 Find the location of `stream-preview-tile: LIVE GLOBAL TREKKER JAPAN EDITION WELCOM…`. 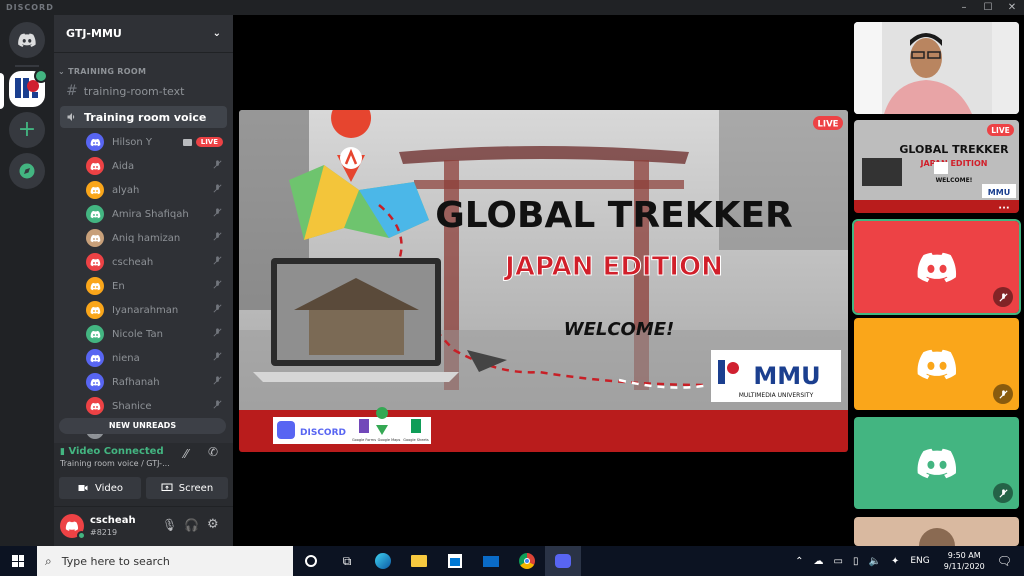

stream-preview-tile: LIVE GLOBAL TREKKER JAPAN EDITION WELCOM… is located at coordinates (936, 166).